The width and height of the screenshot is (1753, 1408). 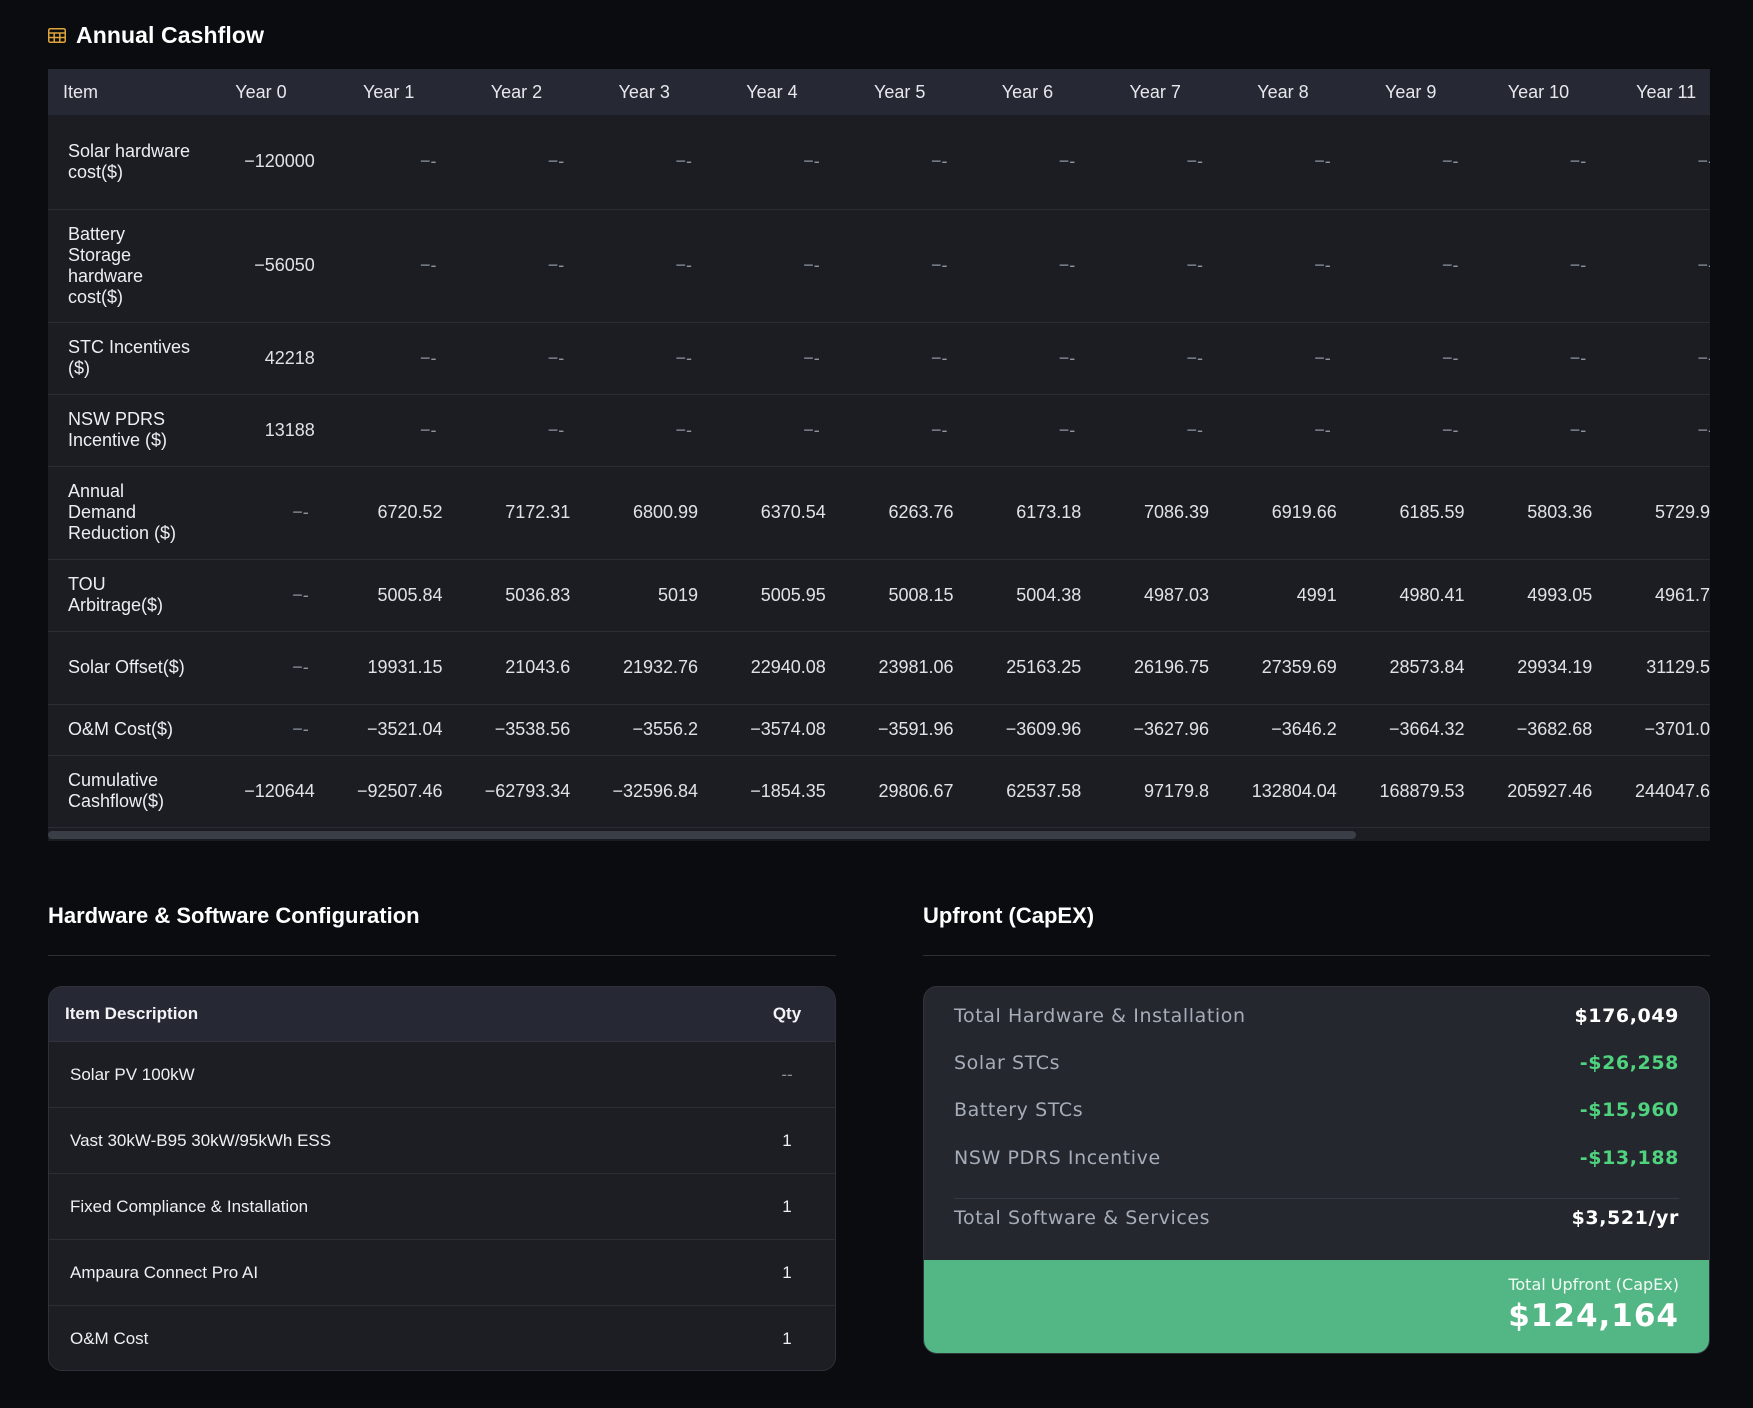 What do you see at coordinates (164, 1272) in the screenshot?
I see `item-description: Ampaura Connect Pro AI` at bounding box center [164, 1272].